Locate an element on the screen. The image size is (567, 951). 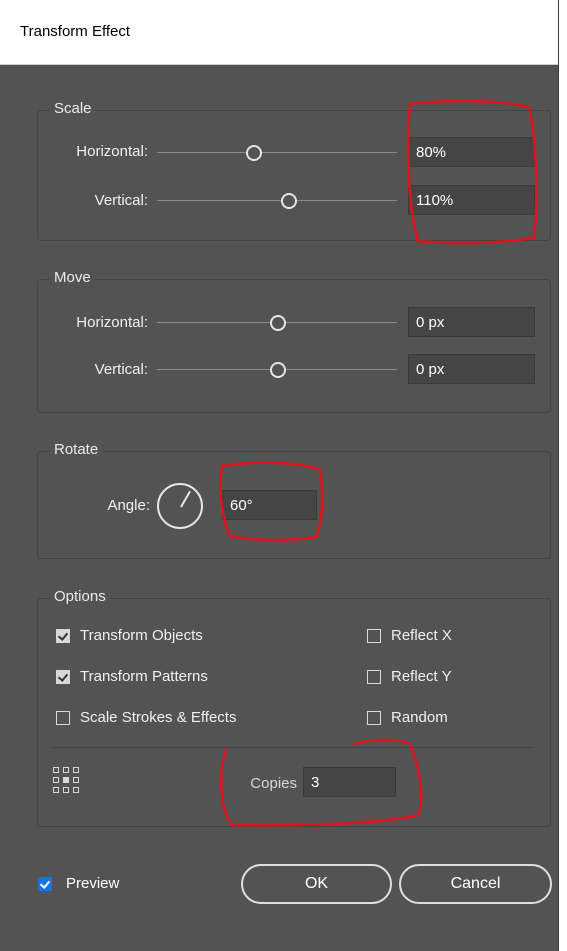
preview-checkbox is located at coordinates (45, 884).